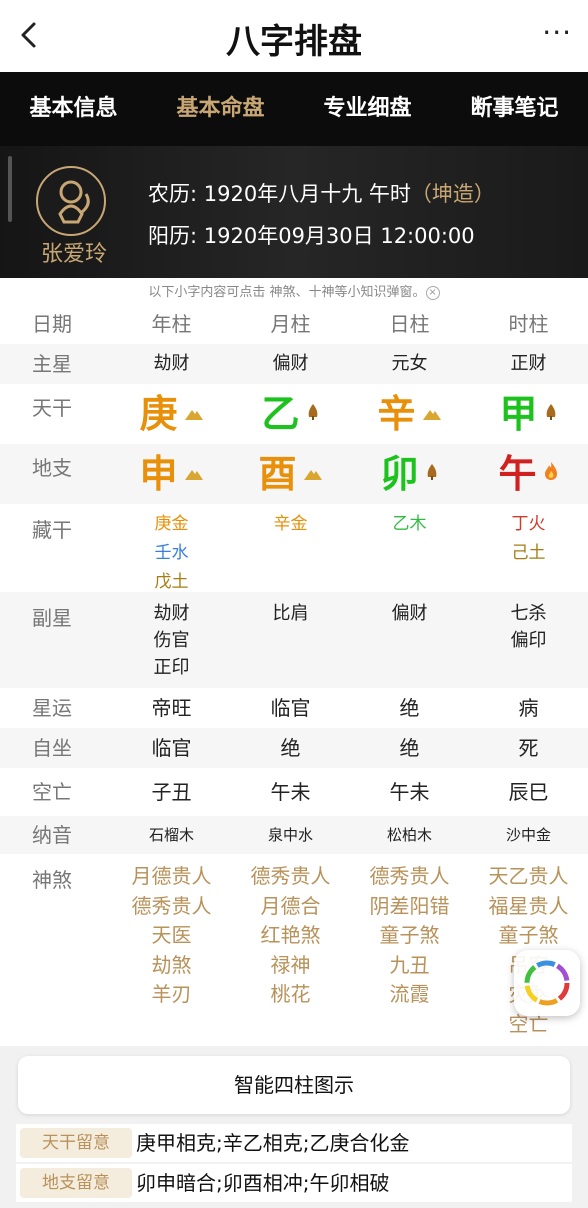  Describe the element at coordinates (171, 524) in the screenshot. I see `hidden-stem: 庚金` at that location.